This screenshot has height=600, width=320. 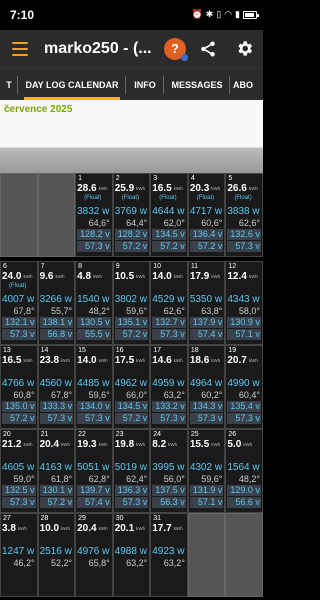 I want to click on day-number: 15, so click(x=82, y=350).